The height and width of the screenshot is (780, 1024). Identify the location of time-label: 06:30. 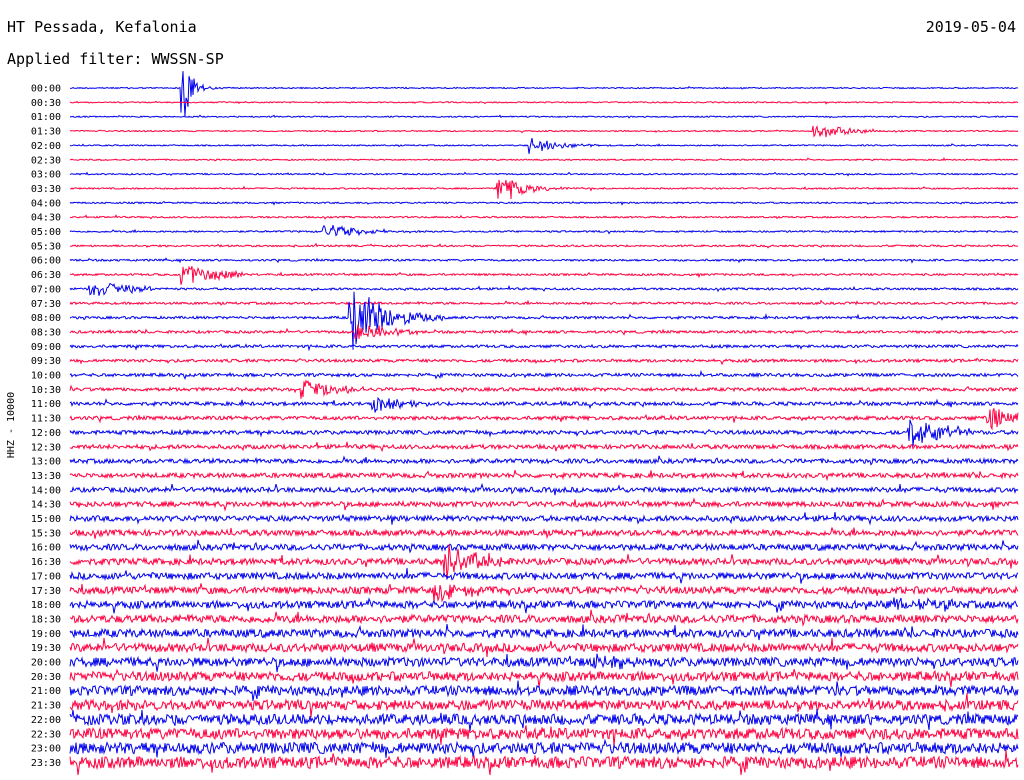
(46, 275).